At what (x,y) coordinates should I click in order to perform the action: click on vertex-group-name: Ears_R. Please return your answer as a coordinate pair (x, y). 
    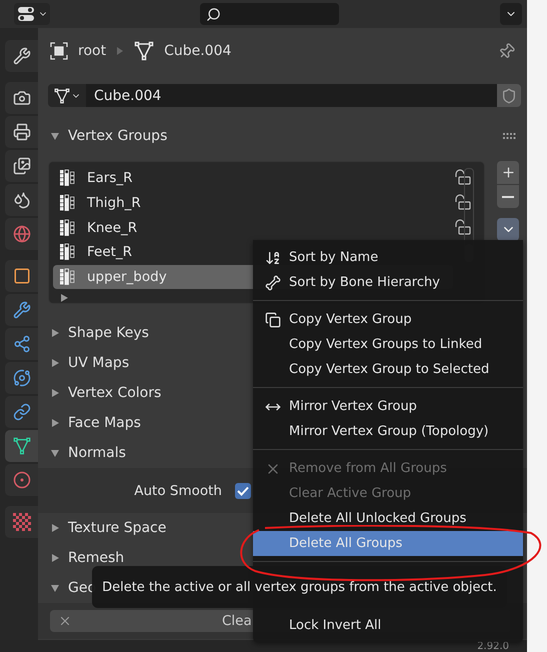
    Looking at the image, I should click on (110, 178).